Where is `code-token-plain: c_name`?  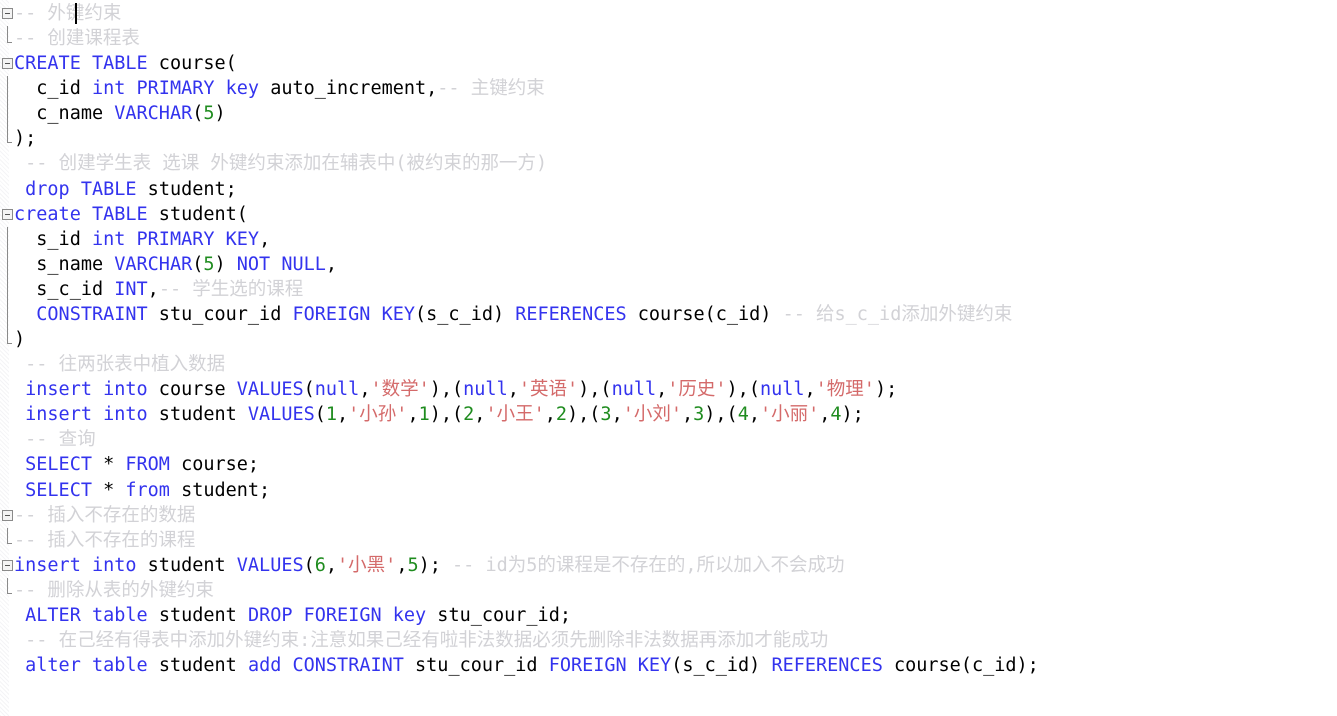
code-token-plain: c_name is located at coordinates (64, 114).